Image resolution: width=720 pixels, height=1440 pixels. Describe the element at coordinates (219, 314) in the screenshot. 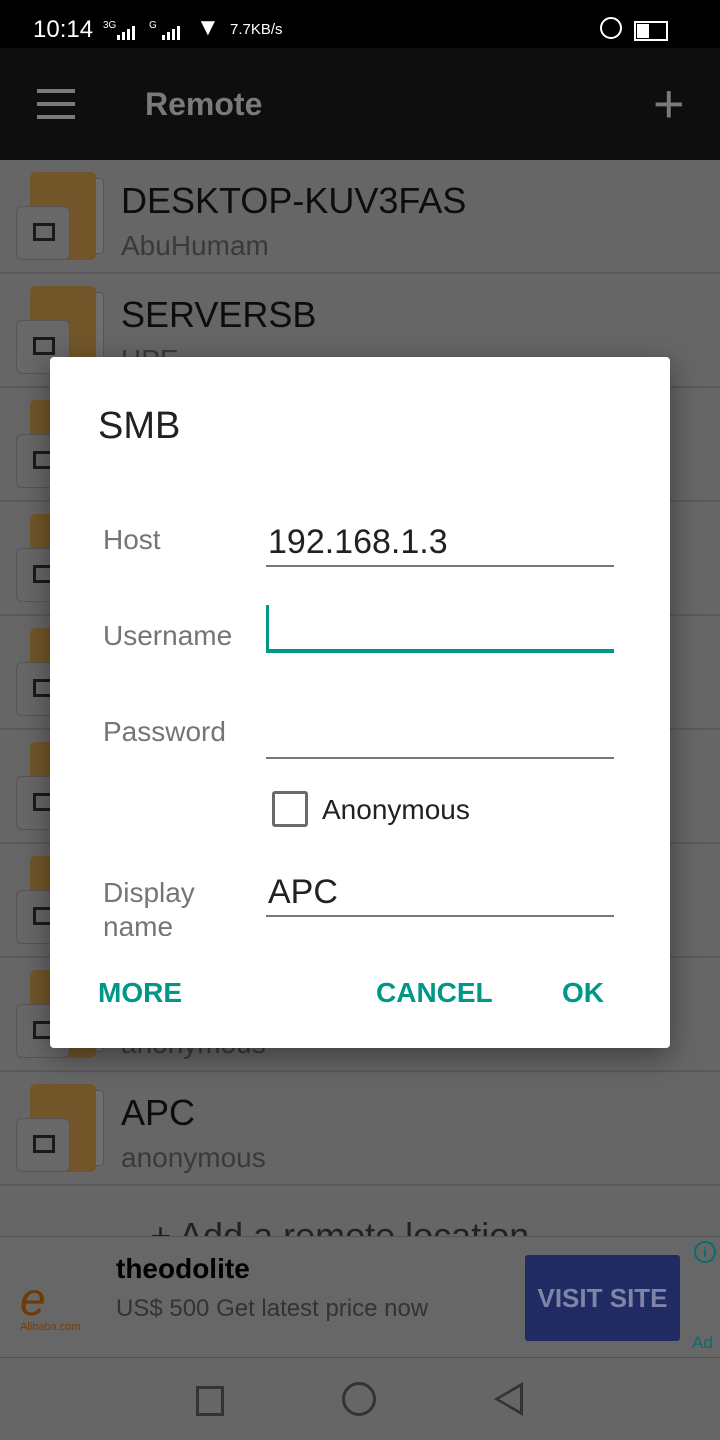

I see `item-title: SERVERSB` at that location.